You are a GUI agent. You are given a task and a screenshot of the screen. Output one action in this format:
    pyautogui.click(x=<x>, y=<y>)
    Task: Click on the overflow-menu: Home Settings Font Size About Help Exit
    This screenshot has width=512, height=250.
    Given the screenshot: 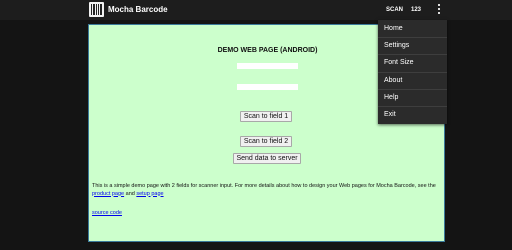 What is the action you would take?
    pyautogui.click(x=412, y=72)
    